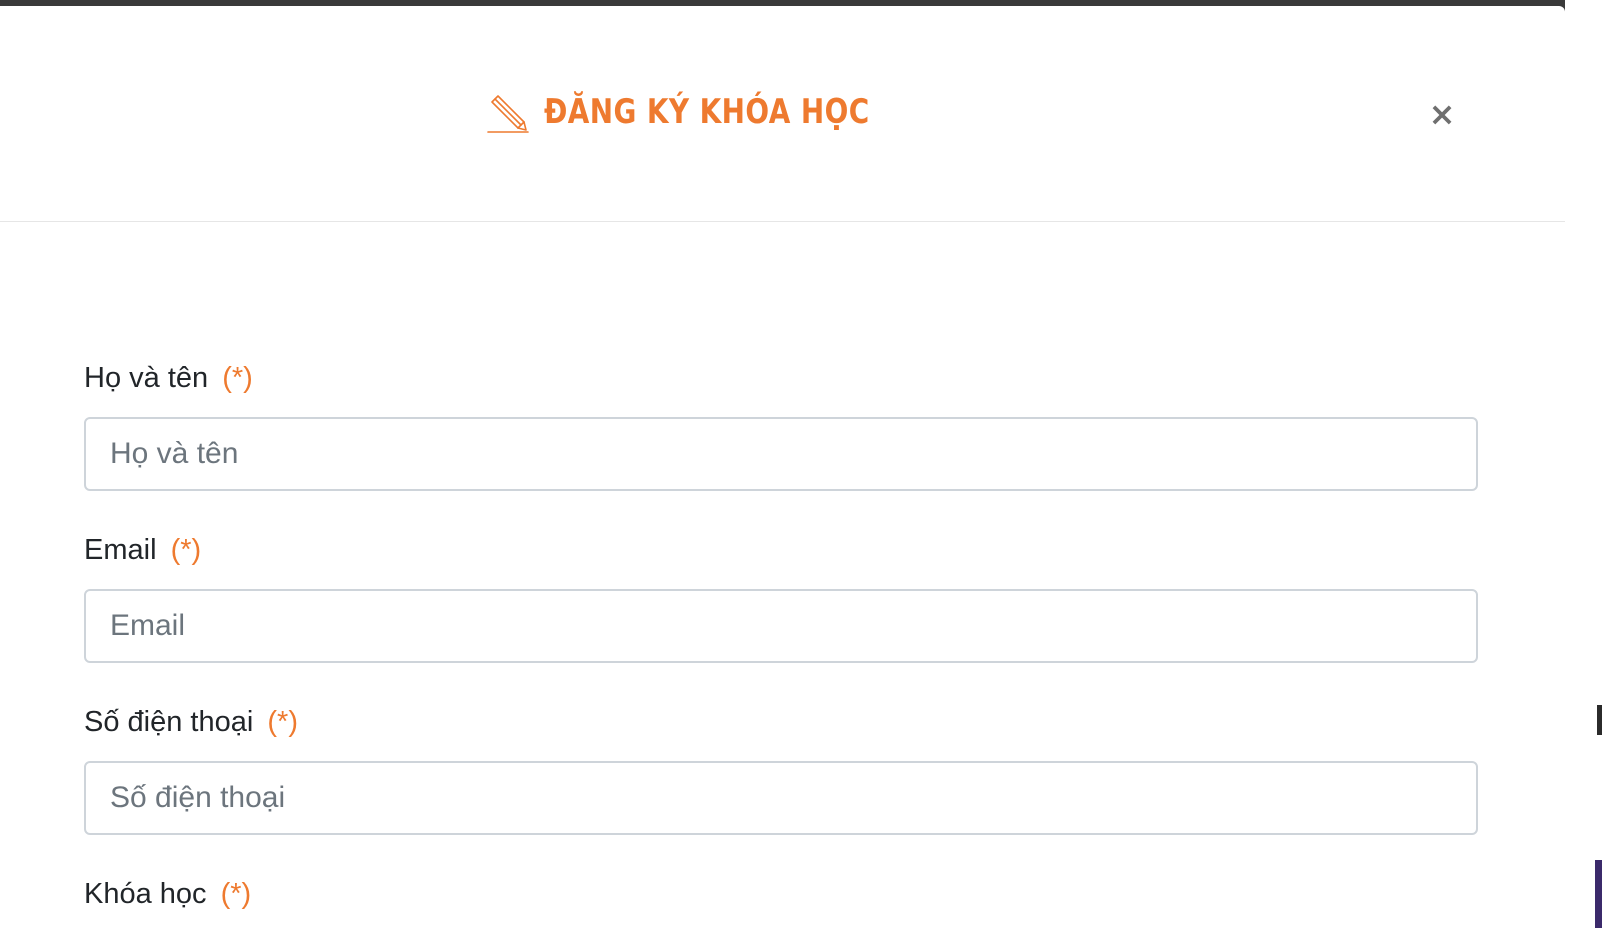 This screenshot has width=1602, height=928. Describe the element at coordinates (781, 894) in the screenshot. I see `course-label: Khóa học (*)` at that location.